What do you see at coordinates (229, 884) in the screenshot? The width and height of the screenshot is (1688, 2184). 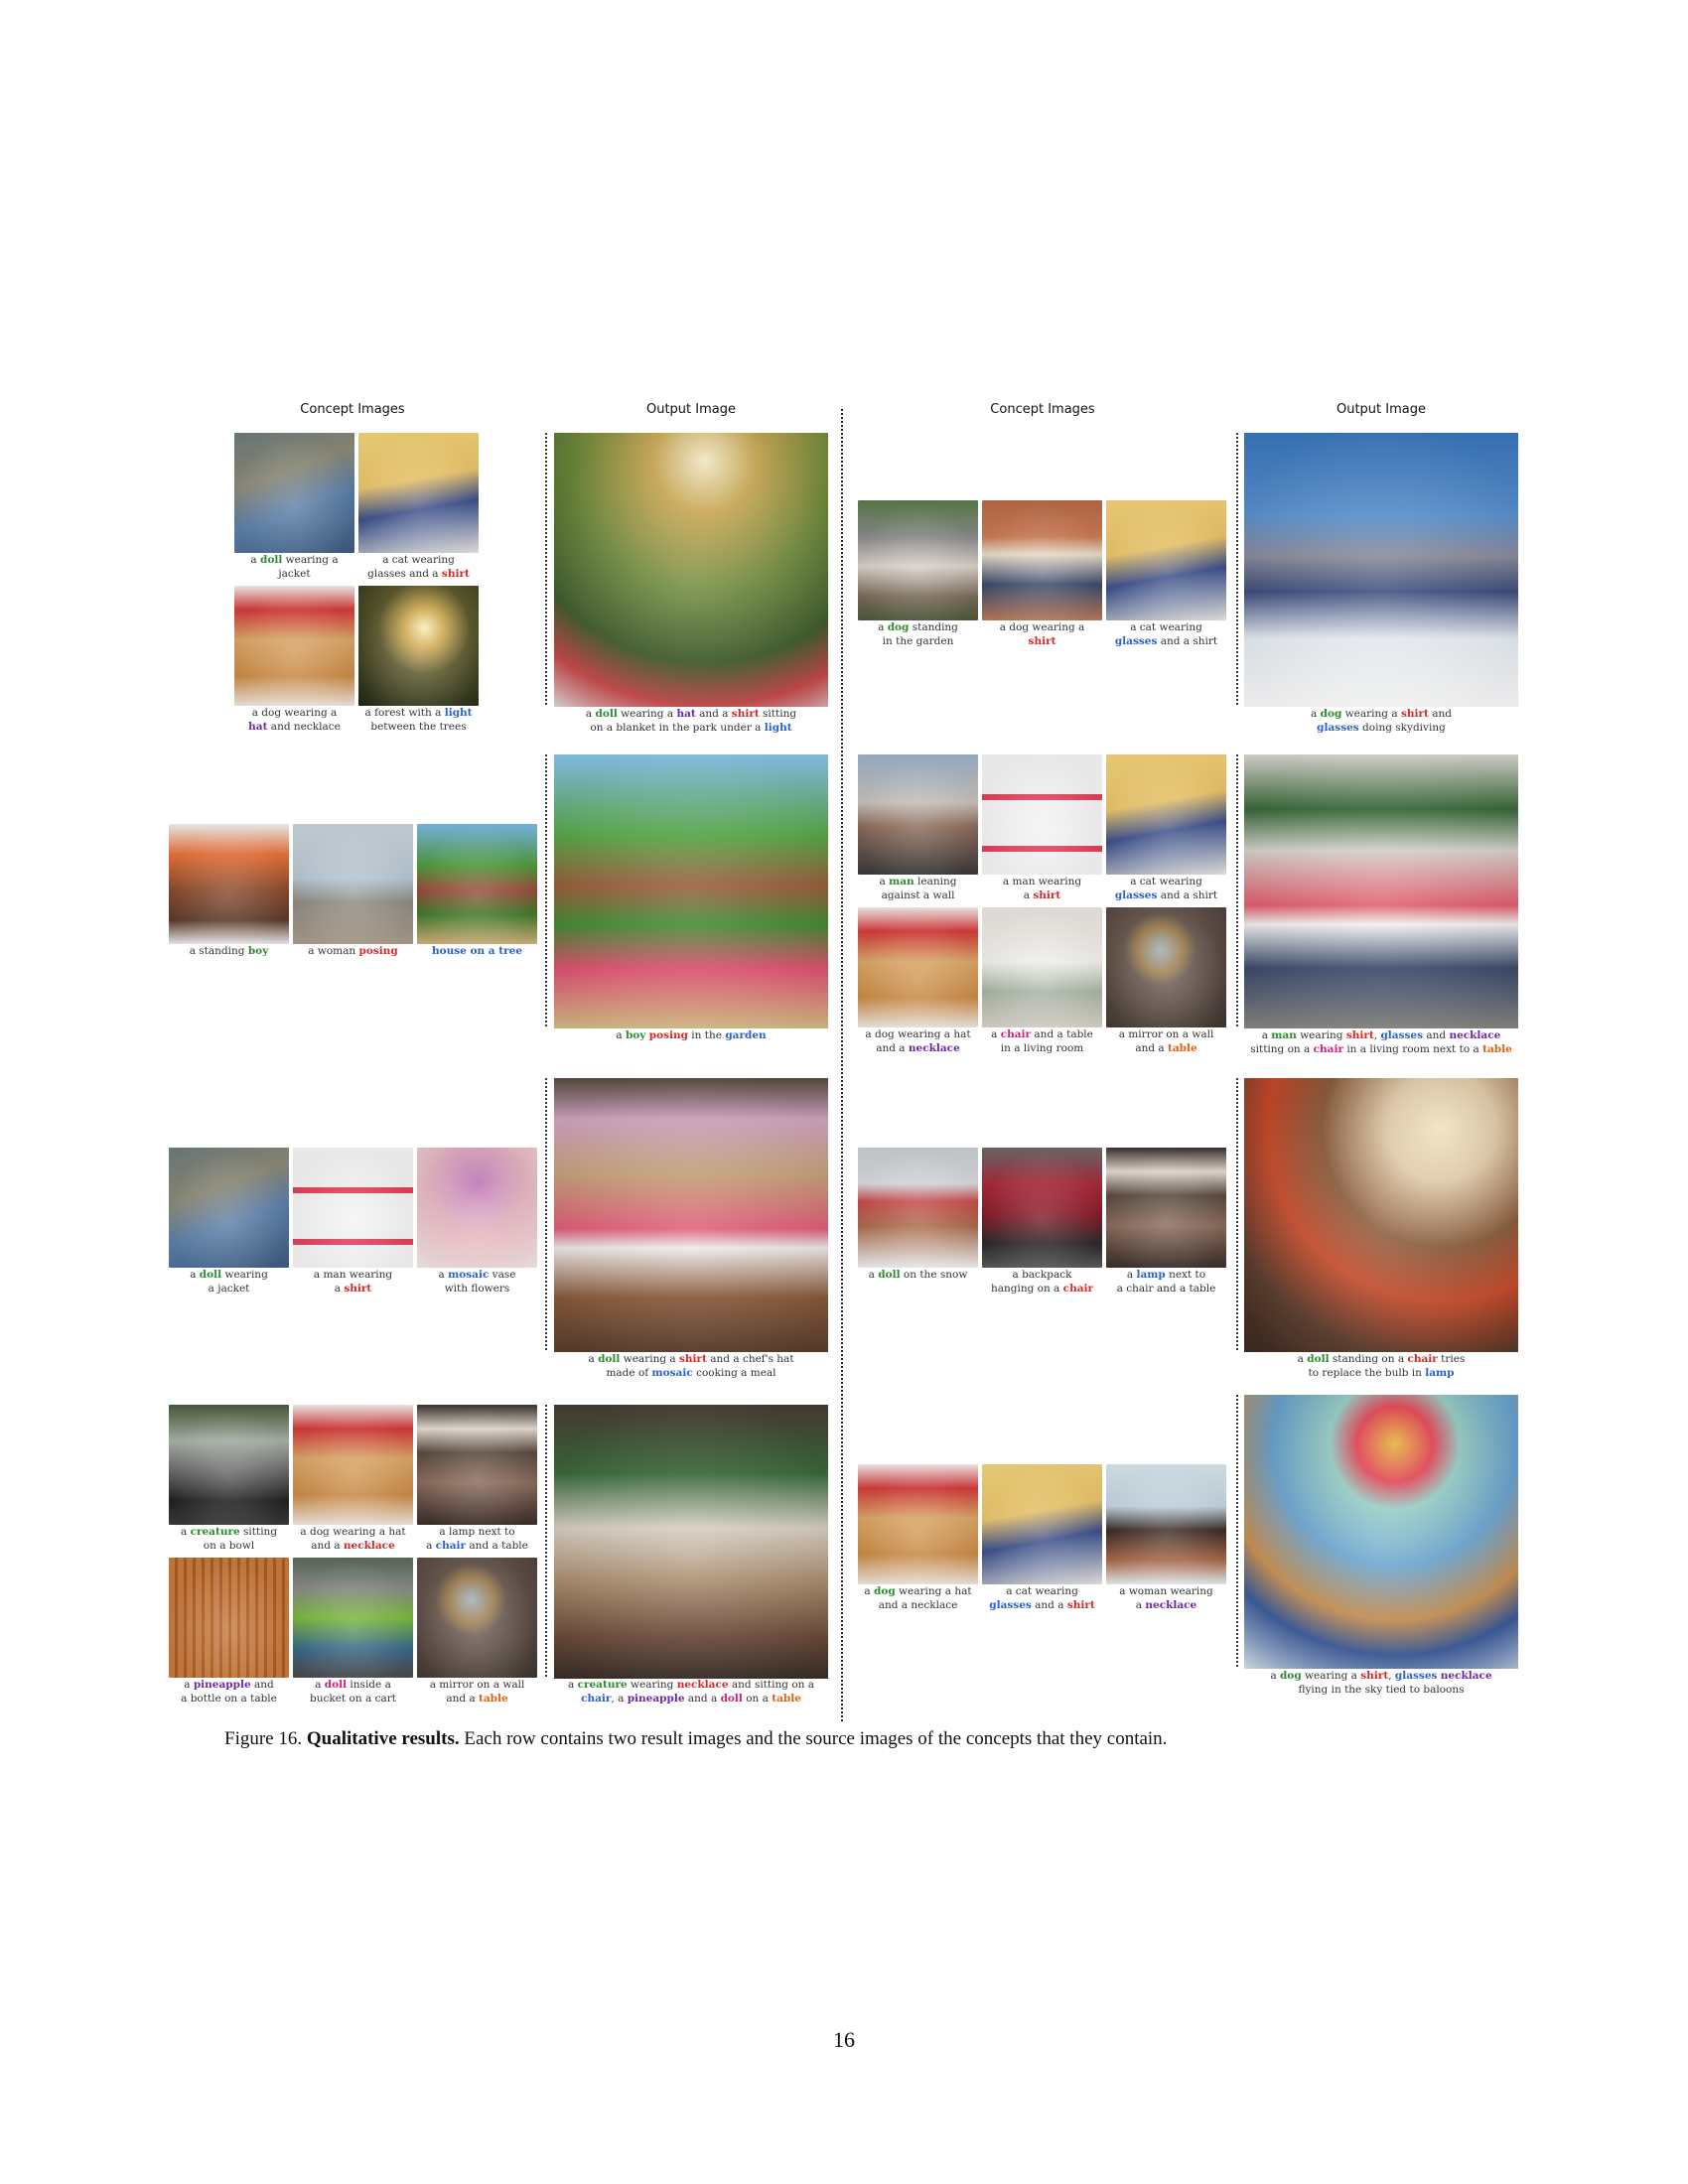 I see `concept-image-standing-boy` at bounding box center [229, 884].